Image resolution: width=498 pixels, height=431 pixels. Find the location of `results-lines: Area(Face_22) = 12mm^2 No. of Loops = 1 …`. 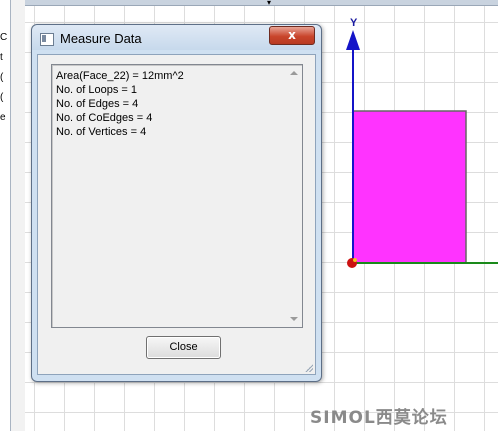

results-lines: Area(Face_22) = 12mm^2 No. of Loops = 1 … is located at coordinates (171, 104).